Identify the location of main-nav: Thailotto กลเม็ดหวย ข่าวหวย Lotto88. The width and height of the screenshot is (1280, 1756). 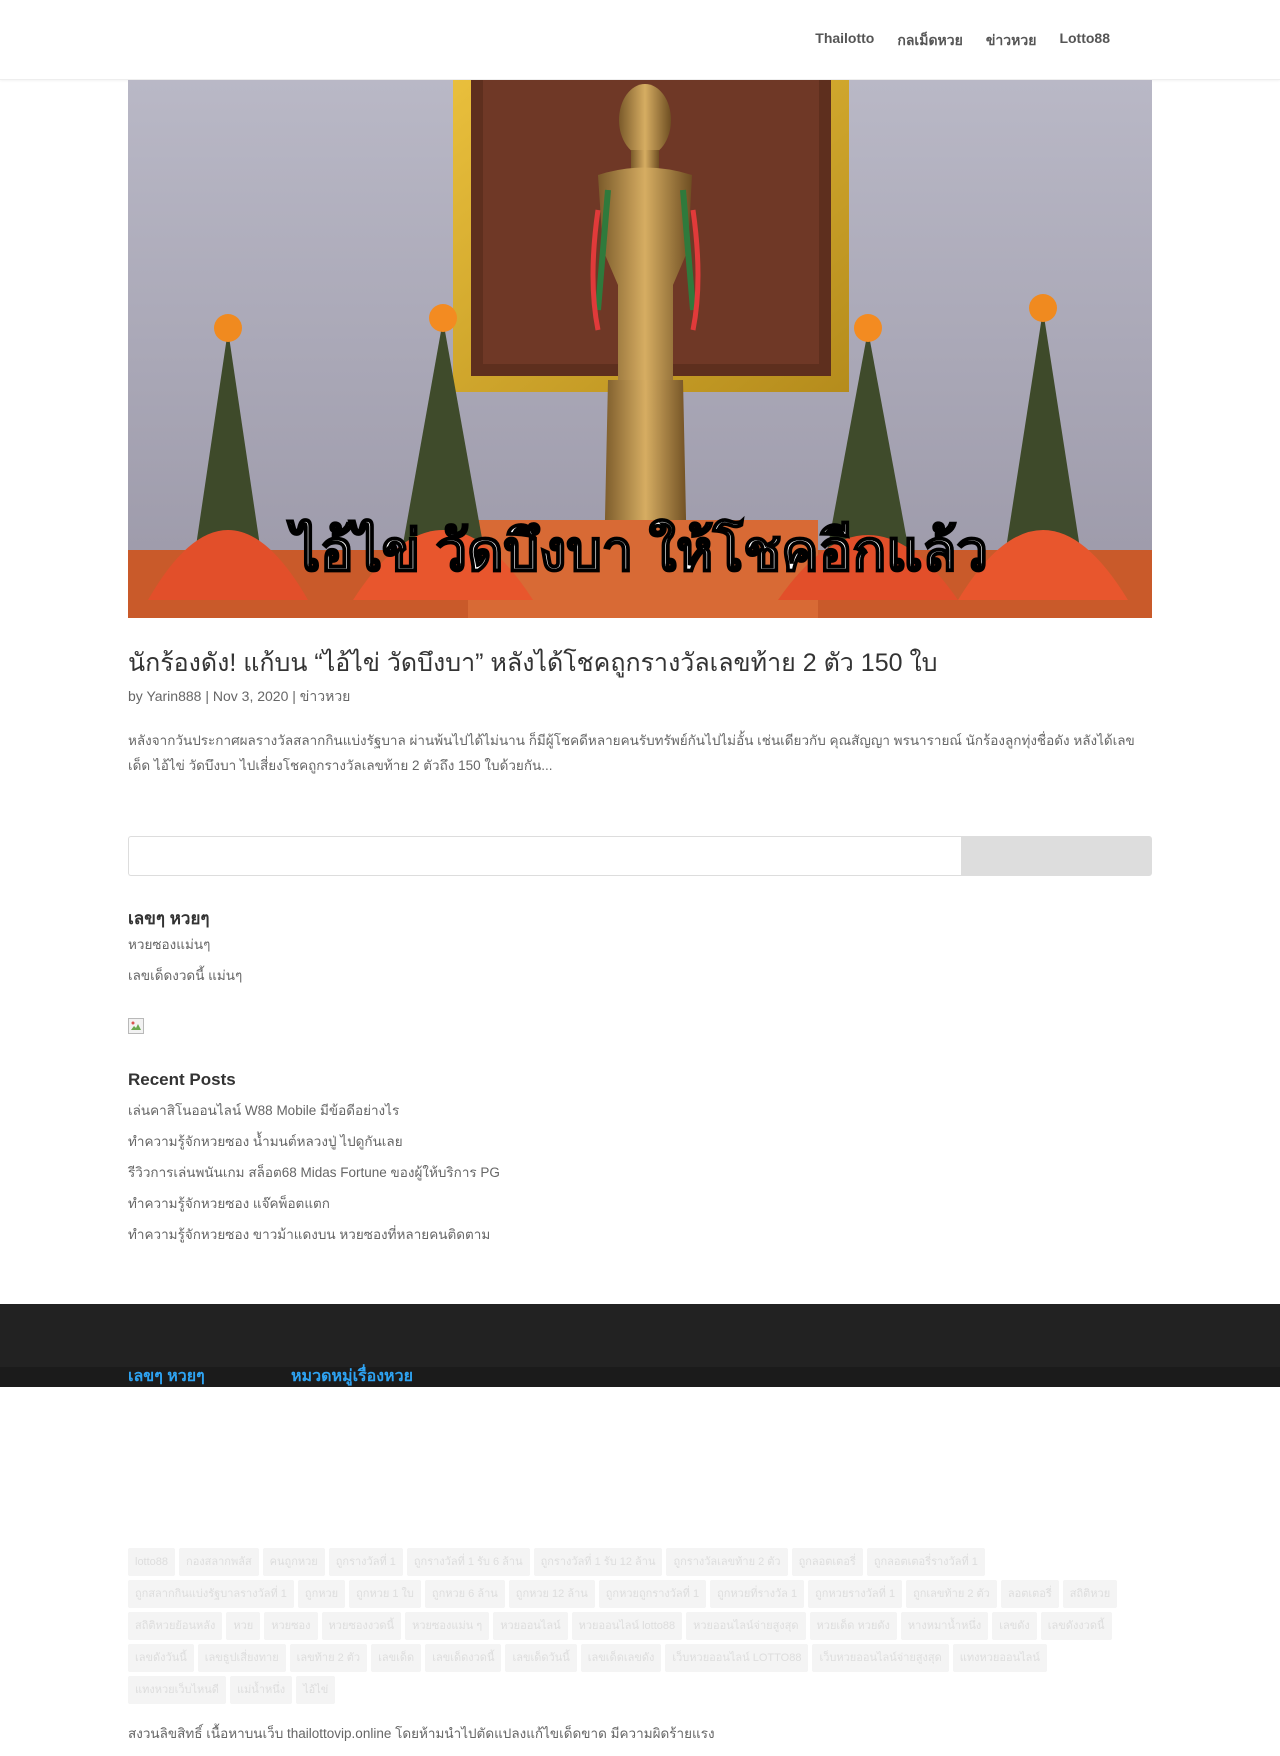
(962, 41).